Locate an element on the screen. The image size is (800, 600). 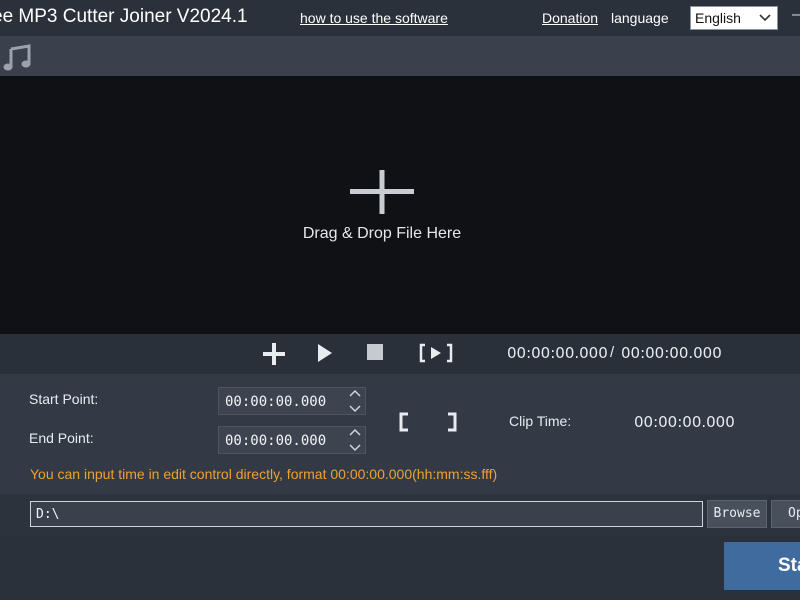
end-point-input: 00:00:00.000 is located at coordinates (292, 440).